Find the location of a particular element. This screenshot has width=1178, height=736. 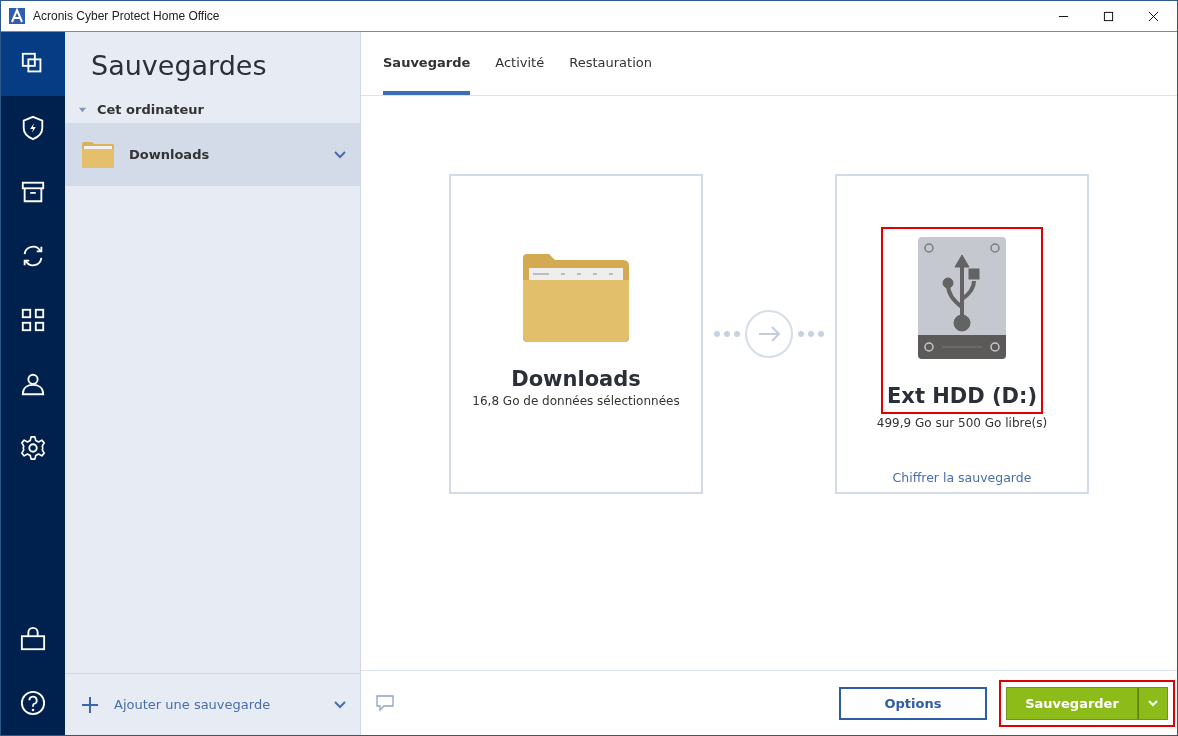

group-header: Cet ordinateur is located at coordinates (212, 109).